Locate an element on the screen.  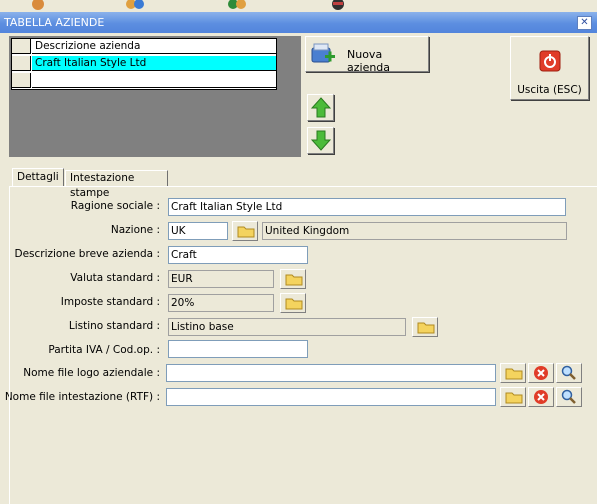
intestazione-file-field is located at coordinates (331, 397).